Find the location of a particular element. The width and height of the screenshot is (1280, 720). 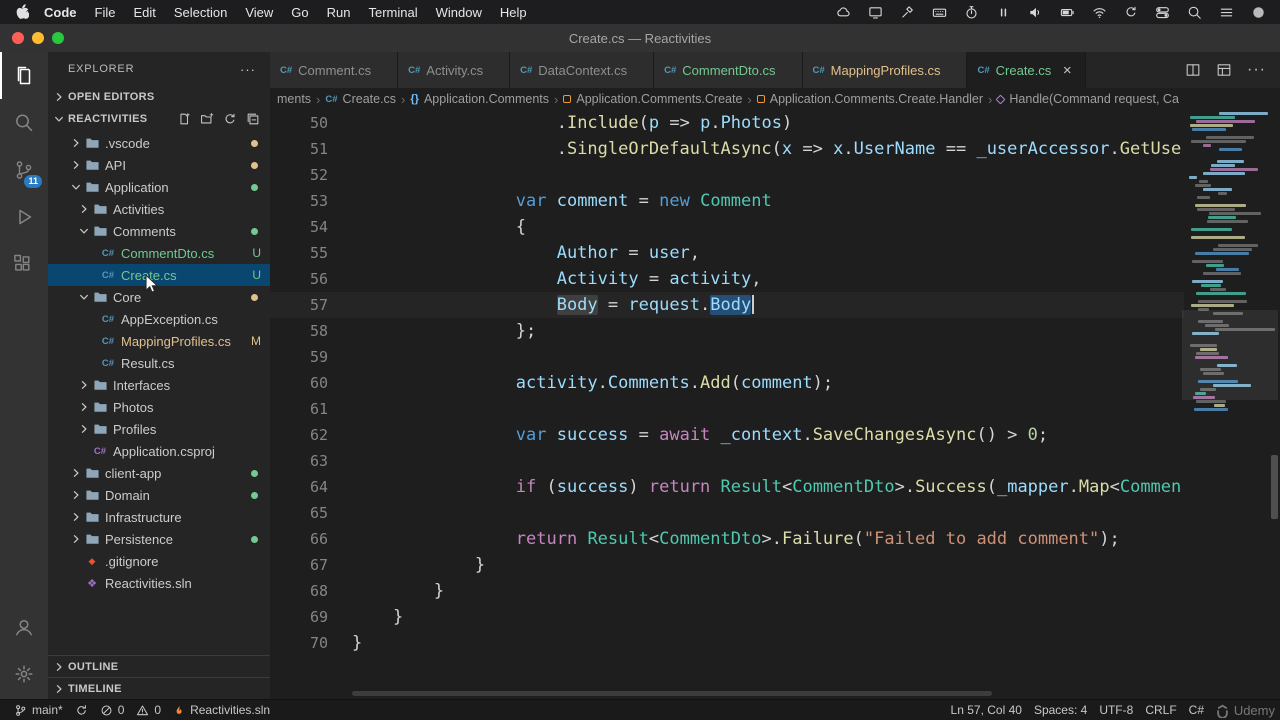

layout-icon is located at coordinates (1224, 70).